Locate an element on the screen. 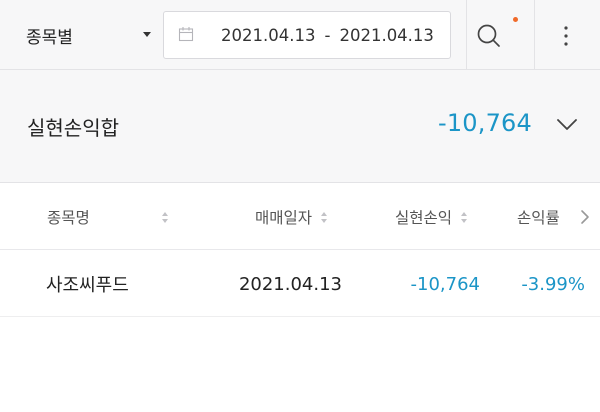 Image resolution: width=600 pixels, height=412 pixels. date-range-text: 2021.04.13 - 2021.04.13 is located at coordinates (327, 35).